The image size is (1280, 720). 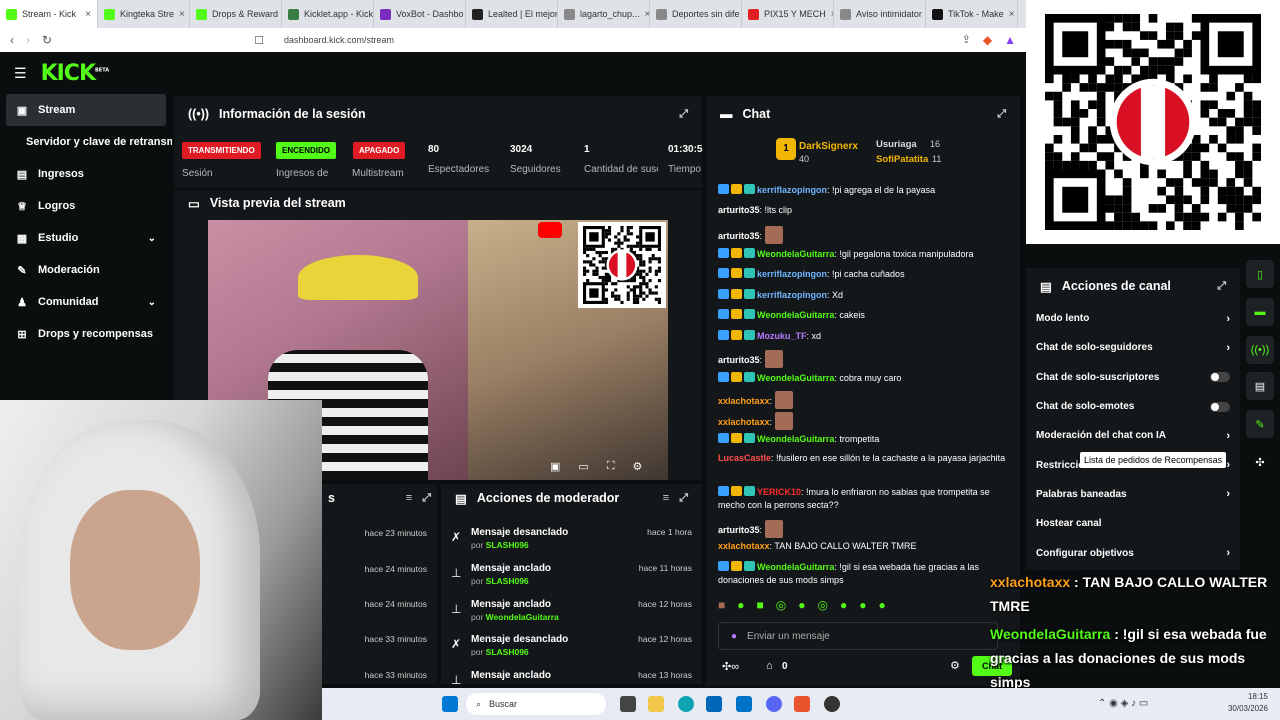 I want to click on browser-tab: Deportes sin dife×, so click(x=696, y=14).